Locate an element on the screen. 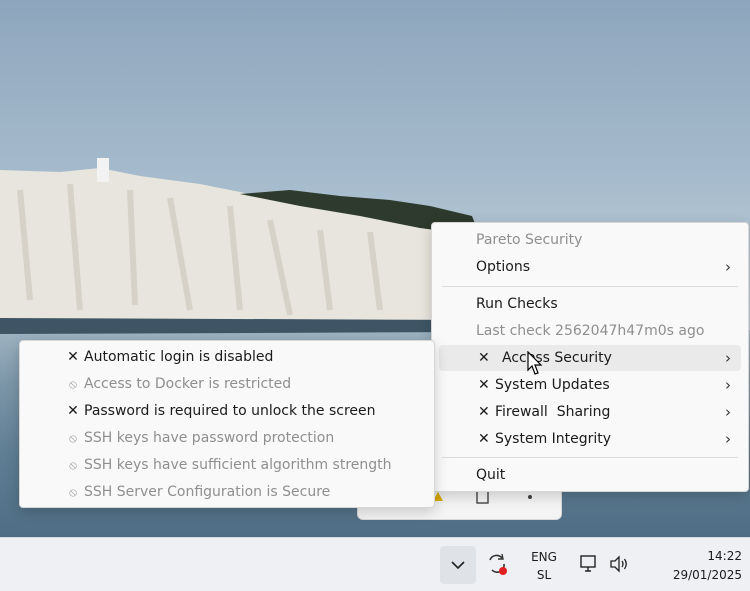 The height and width of the screenshot is (591, 750). chevron-down-icon is located at coordinates (458, 565).